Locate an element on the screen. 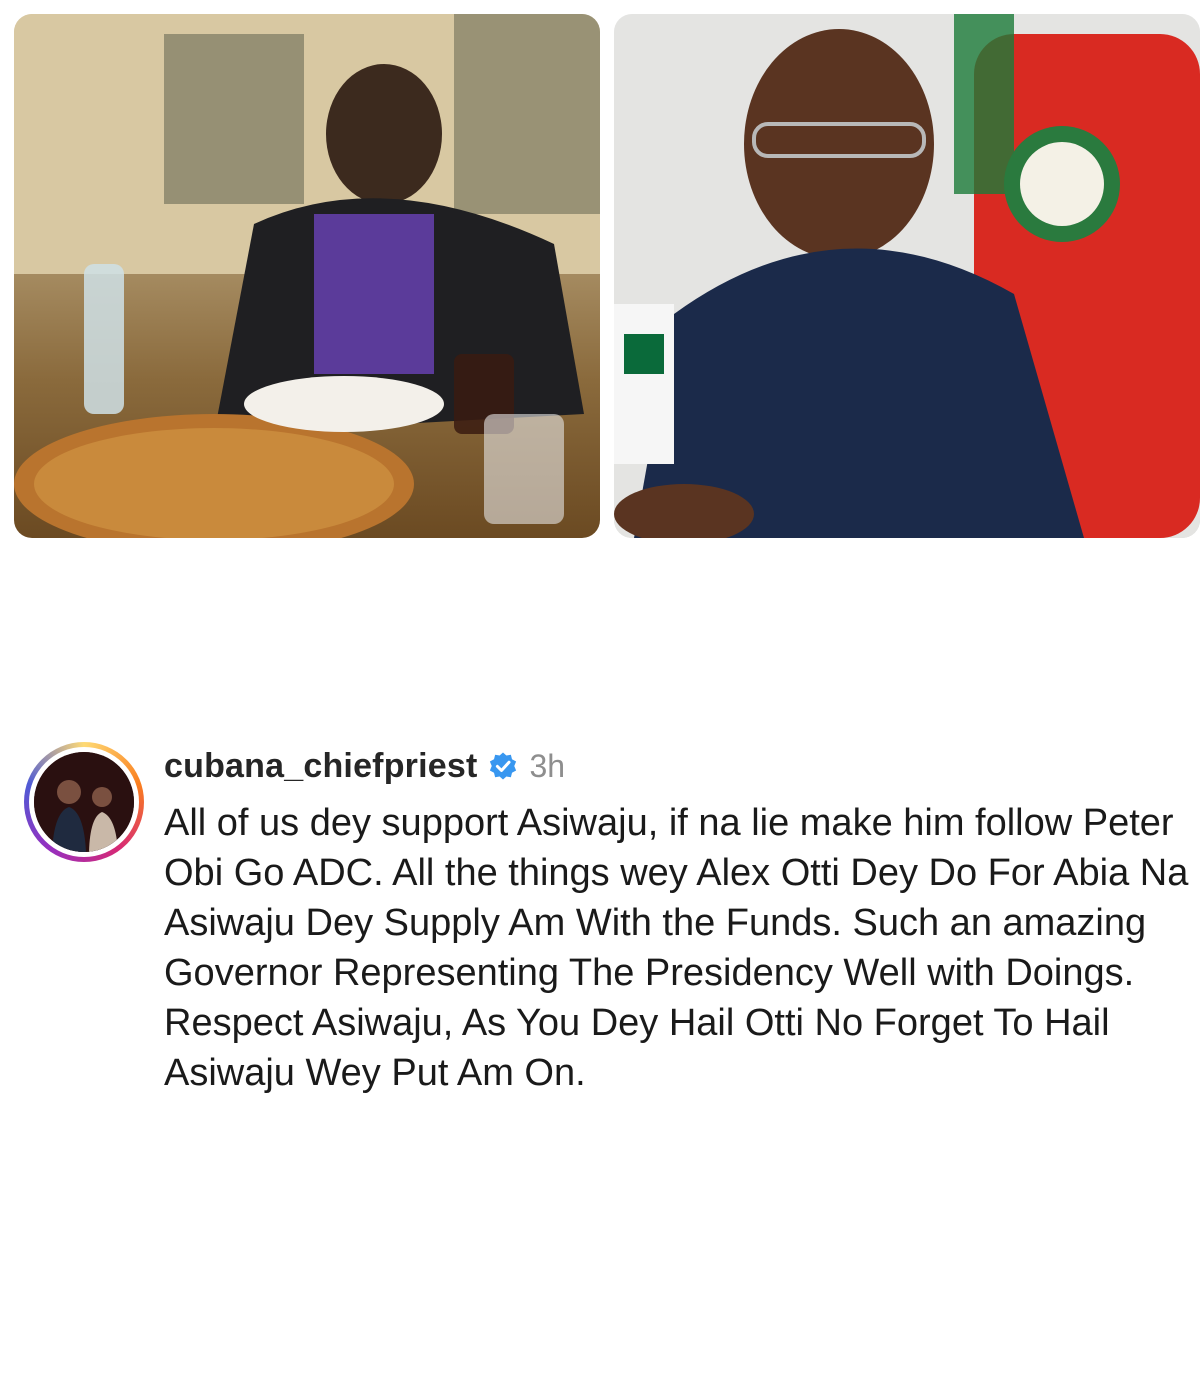 The image size is (1200, 1393). avatar-graphic is located at coordinates (84, 802).